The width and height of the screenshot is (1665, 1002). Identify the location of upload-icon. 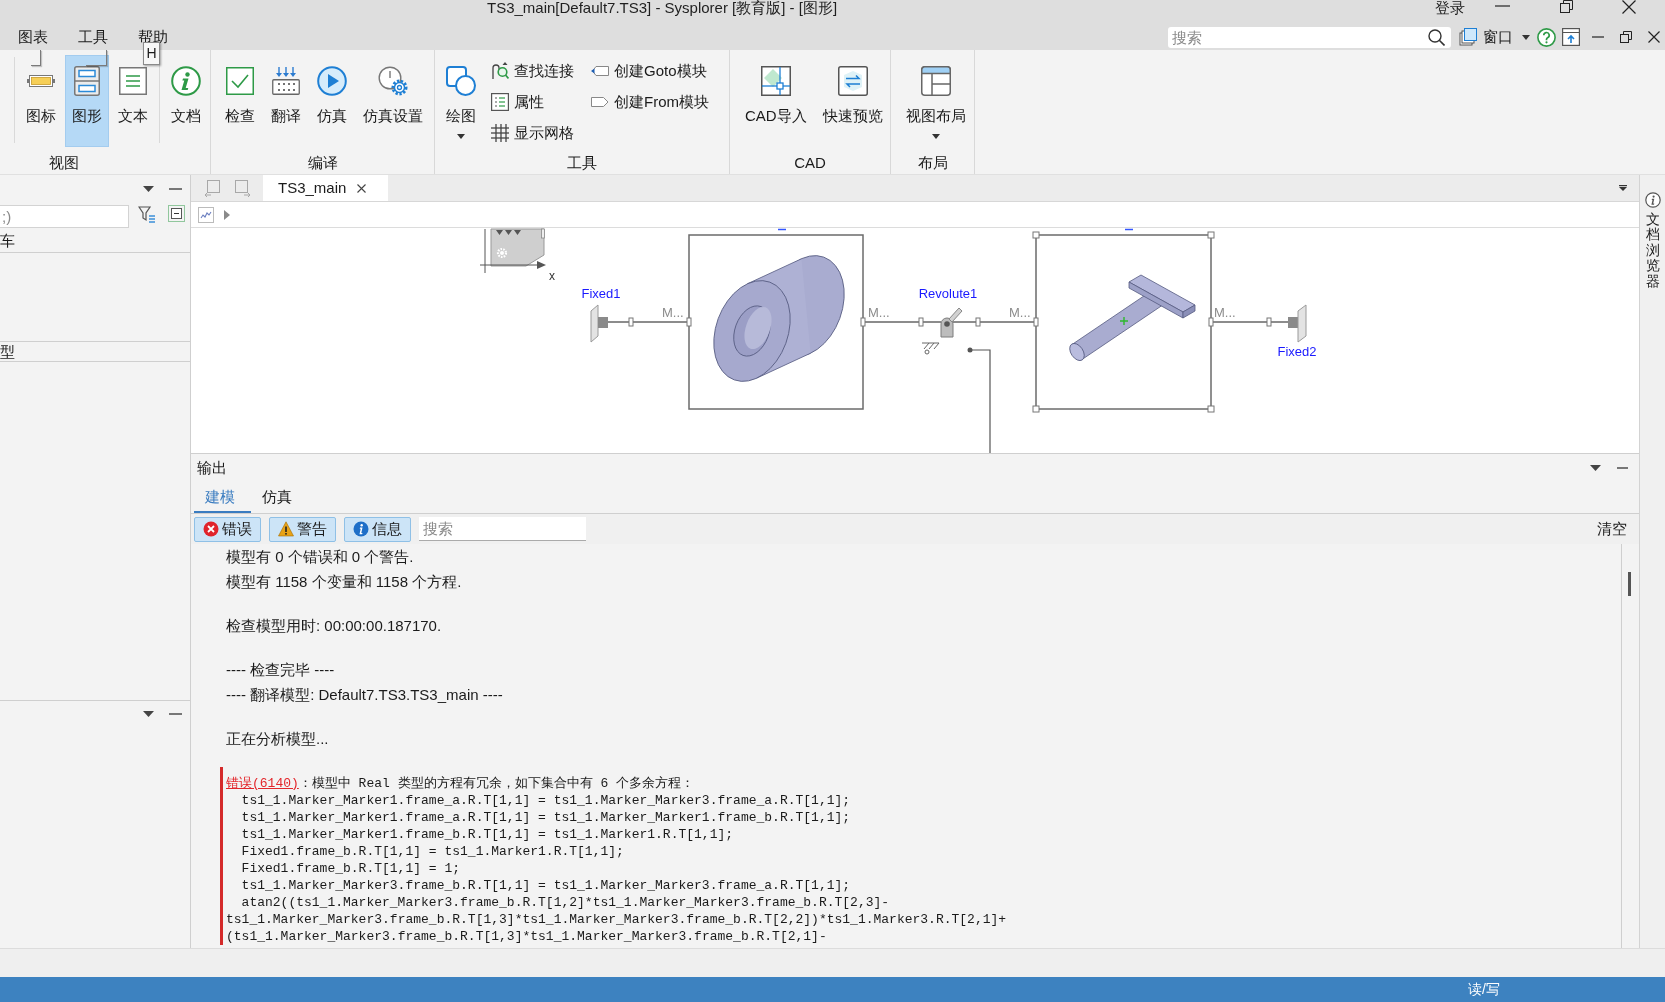
(1571, 37).